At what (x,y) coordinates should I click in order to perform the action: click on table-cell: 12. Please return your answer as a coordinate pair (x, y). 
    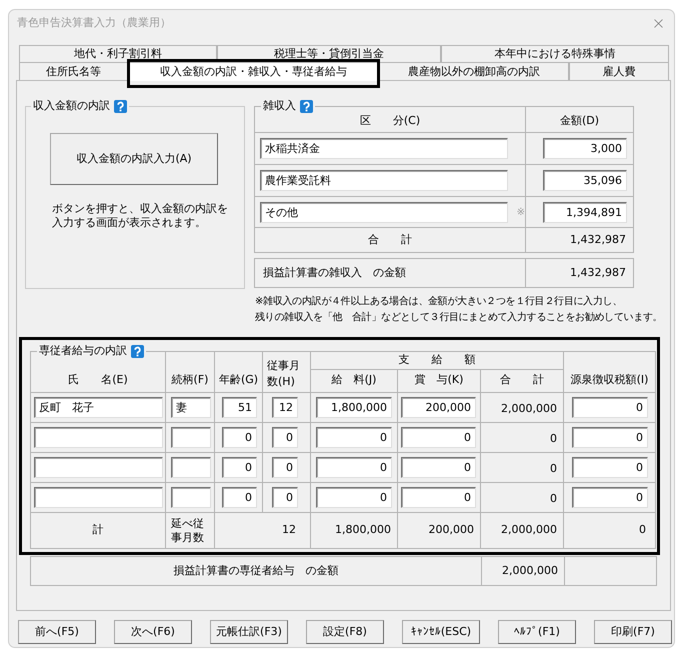
    Looking at the image, I should click on (263, 531).